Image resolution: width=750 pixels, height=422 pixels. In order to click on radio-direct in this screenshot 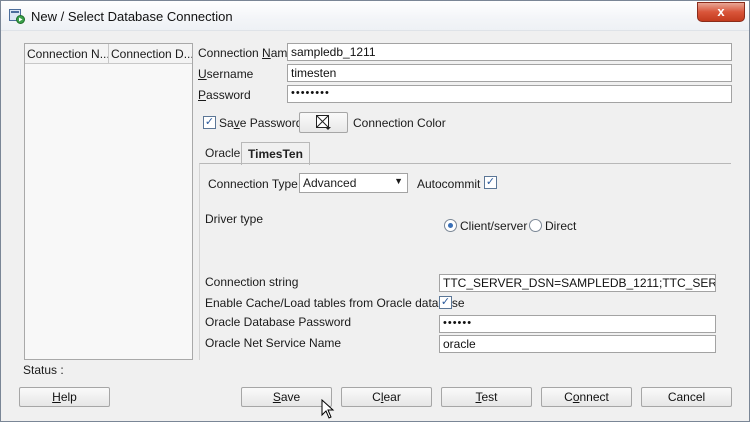, I will do `click(535, 225)`.